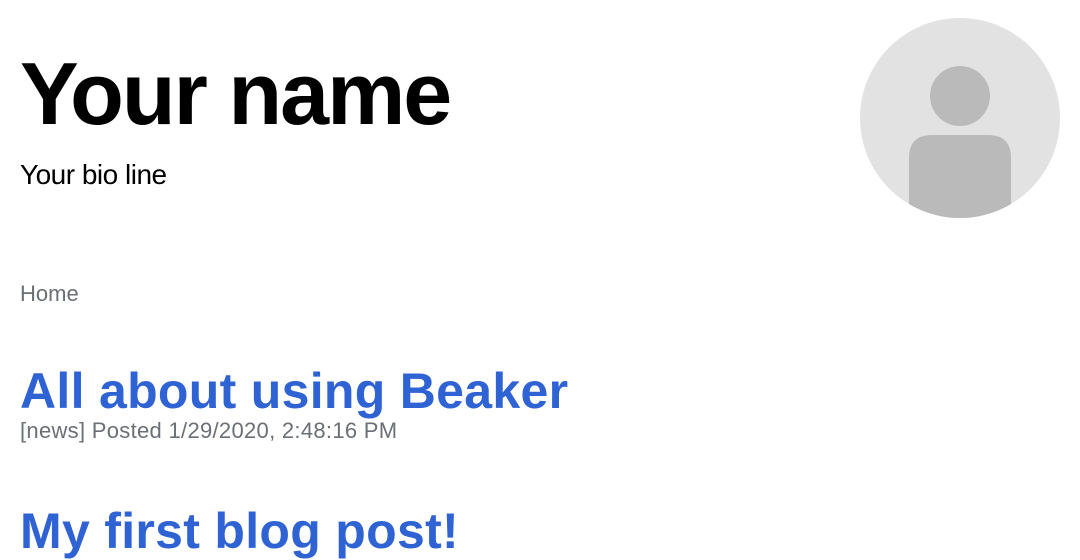 This screenshot has width=1080, height=560. What do you see at coordinates (294, 391) in the screenshot?
I see `post-title-link: All about using Beaker` at bounding box center [294, 391].